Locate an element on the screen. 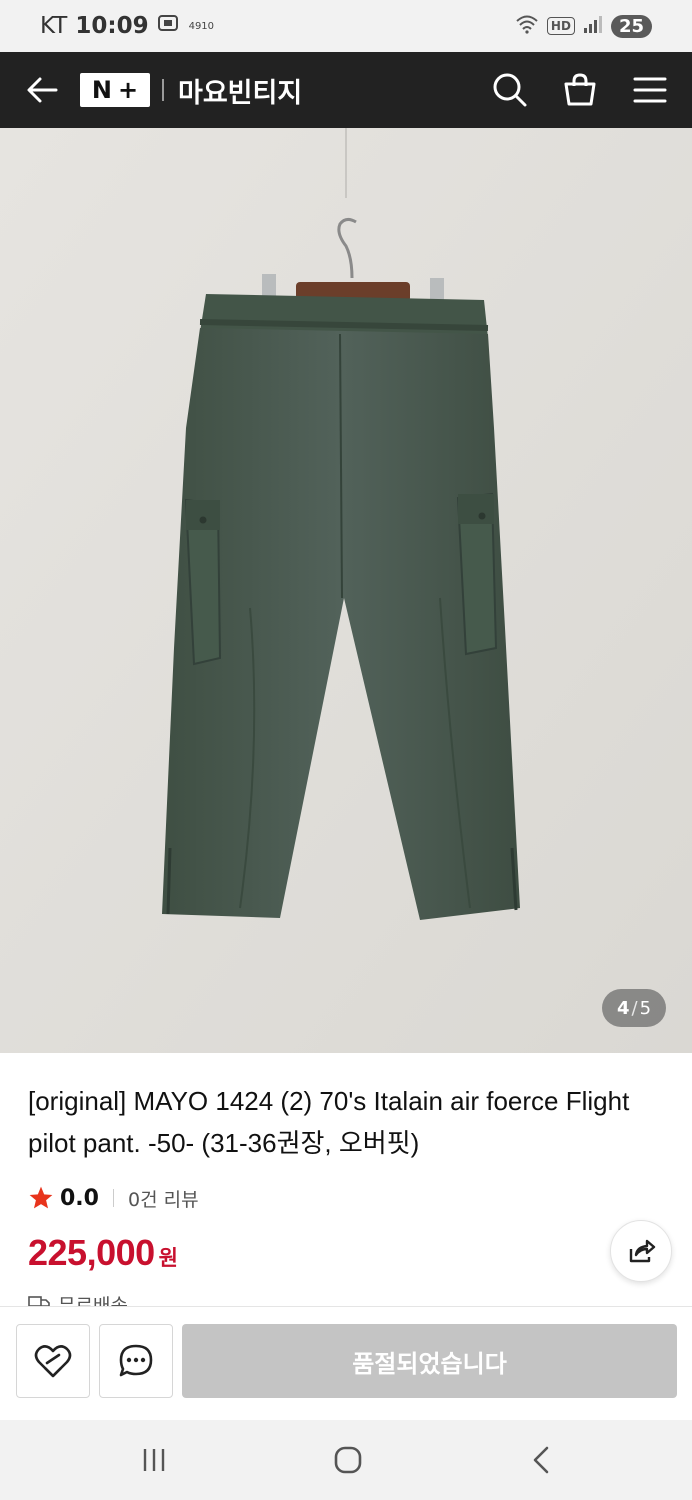 Image resolution: width=692 pixels, height=1500 pixels. rating-row: 0.0 0건 리뷰 is located at coordinates (113, 1198).